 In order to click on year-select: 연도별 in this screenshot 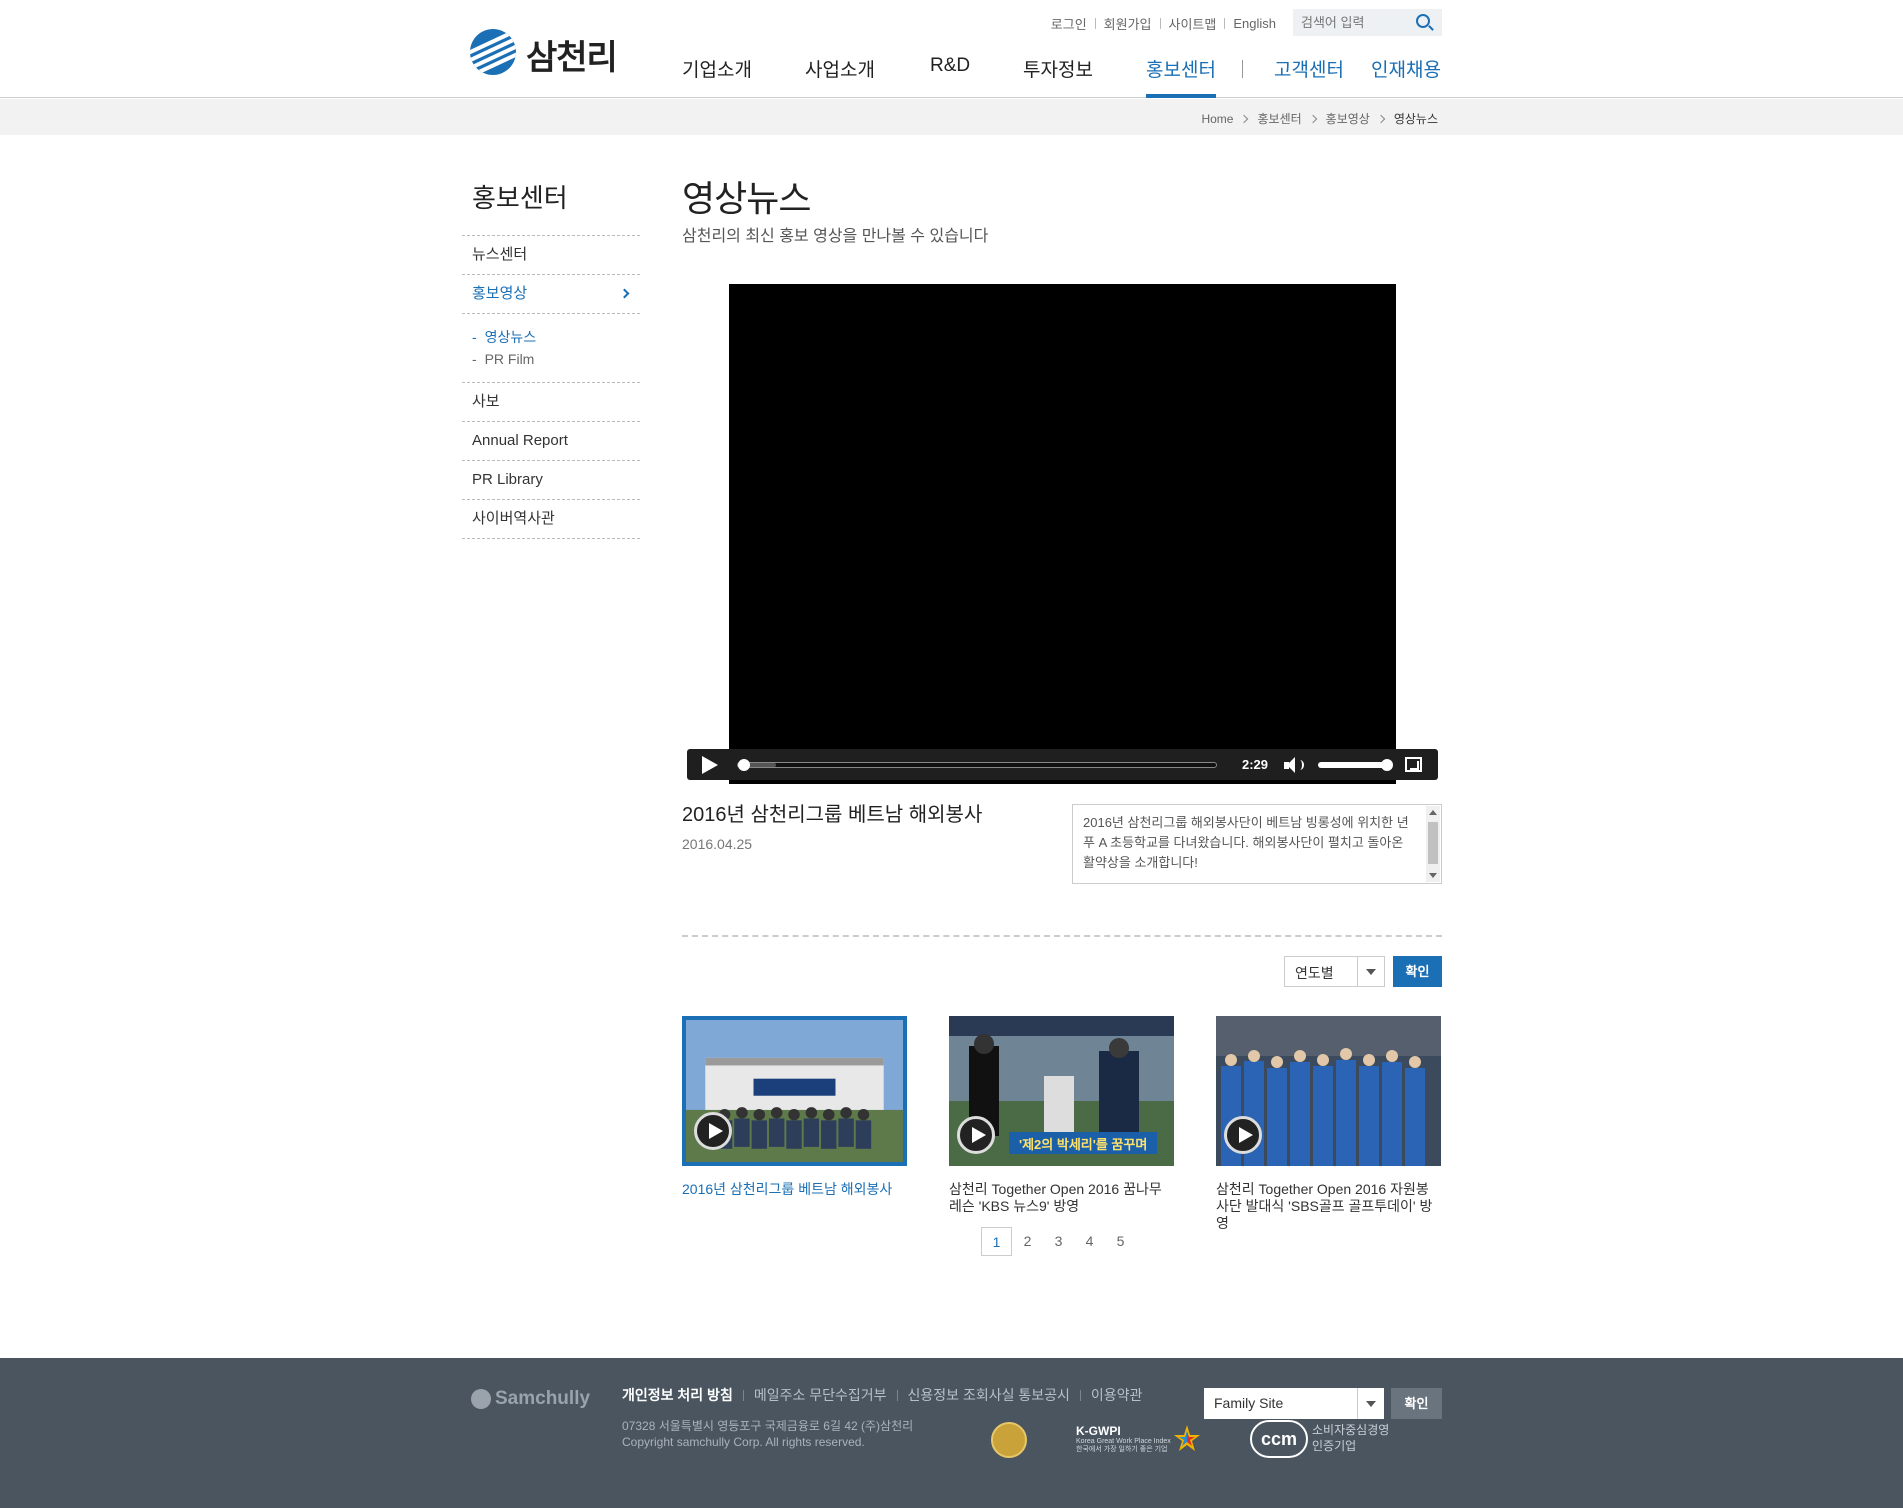, I will do `click(1334, 971)`.